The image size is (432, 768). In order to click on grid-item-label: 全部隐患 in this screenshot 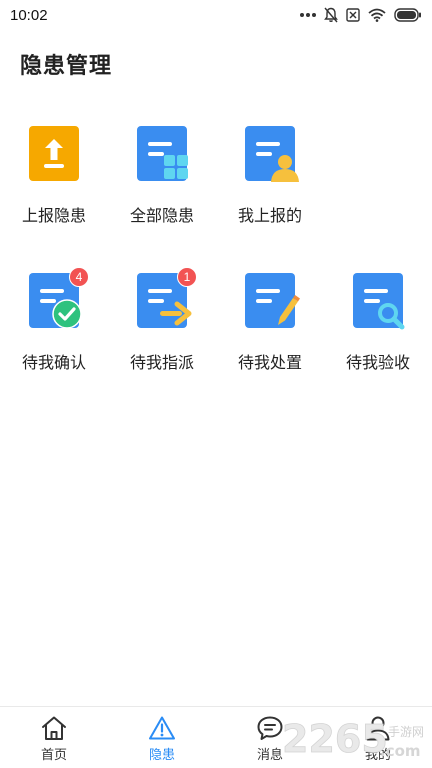, I will do `click(161, 216)`.